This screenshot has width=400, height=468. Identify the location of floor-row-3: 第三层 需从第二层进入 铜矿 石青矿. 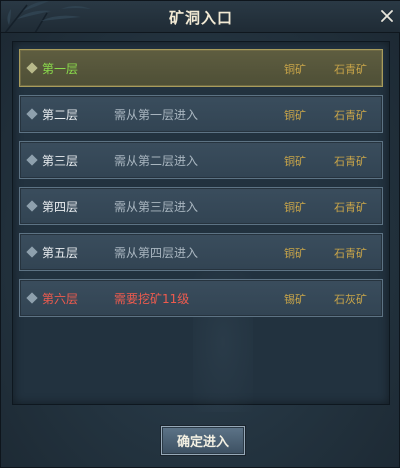
(201, 160).